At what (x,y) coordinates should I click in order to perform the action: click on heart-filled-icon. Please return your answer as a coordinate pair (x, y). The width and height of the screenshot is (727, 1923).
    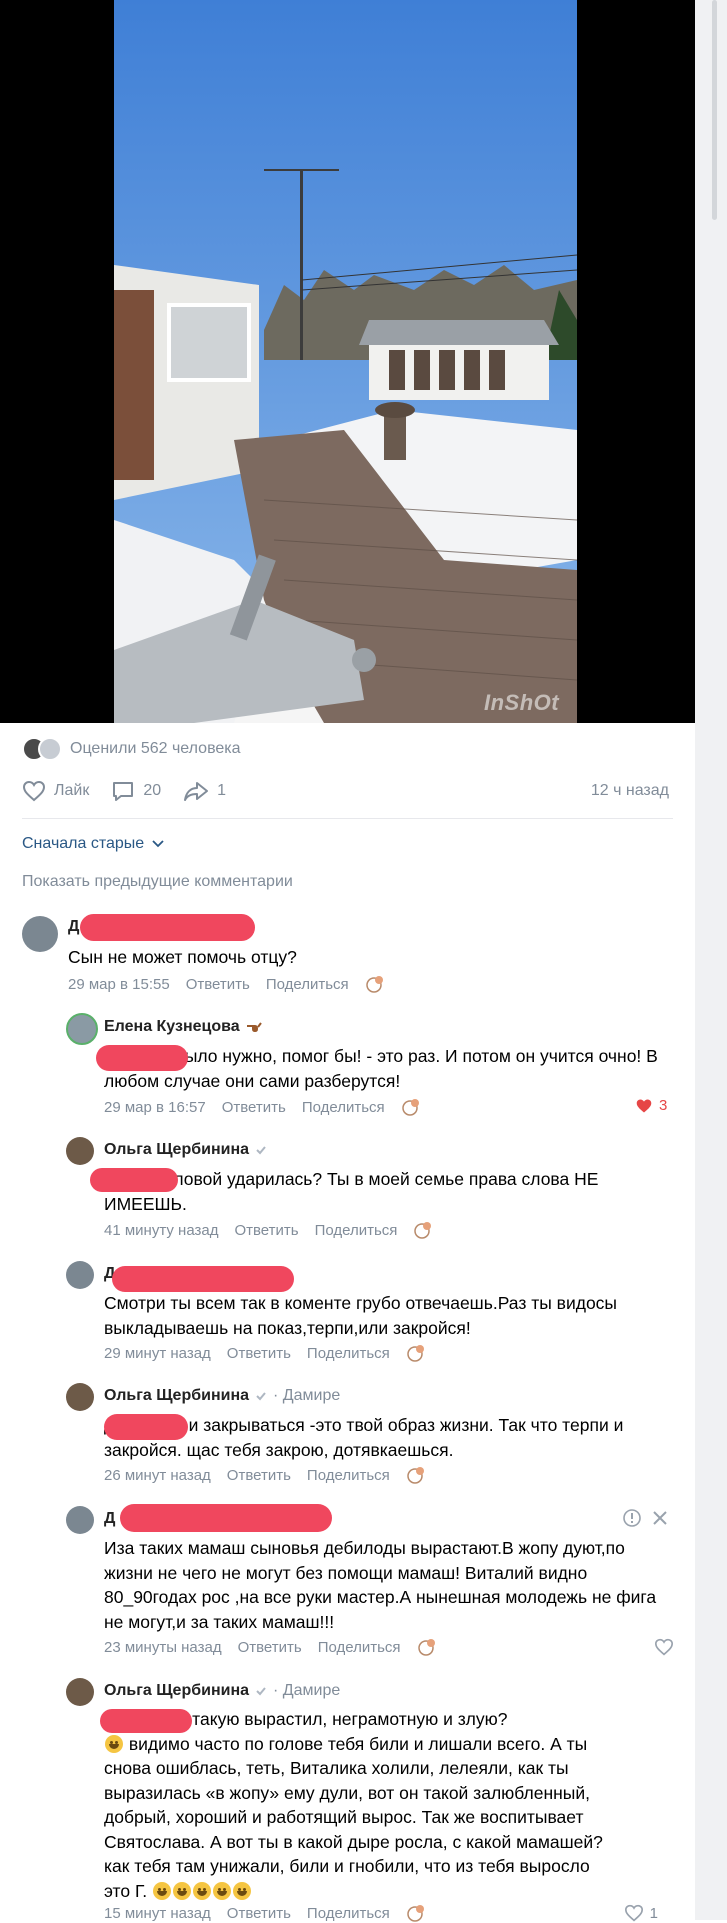
    Looking at the image, I should click on (644, 1105).